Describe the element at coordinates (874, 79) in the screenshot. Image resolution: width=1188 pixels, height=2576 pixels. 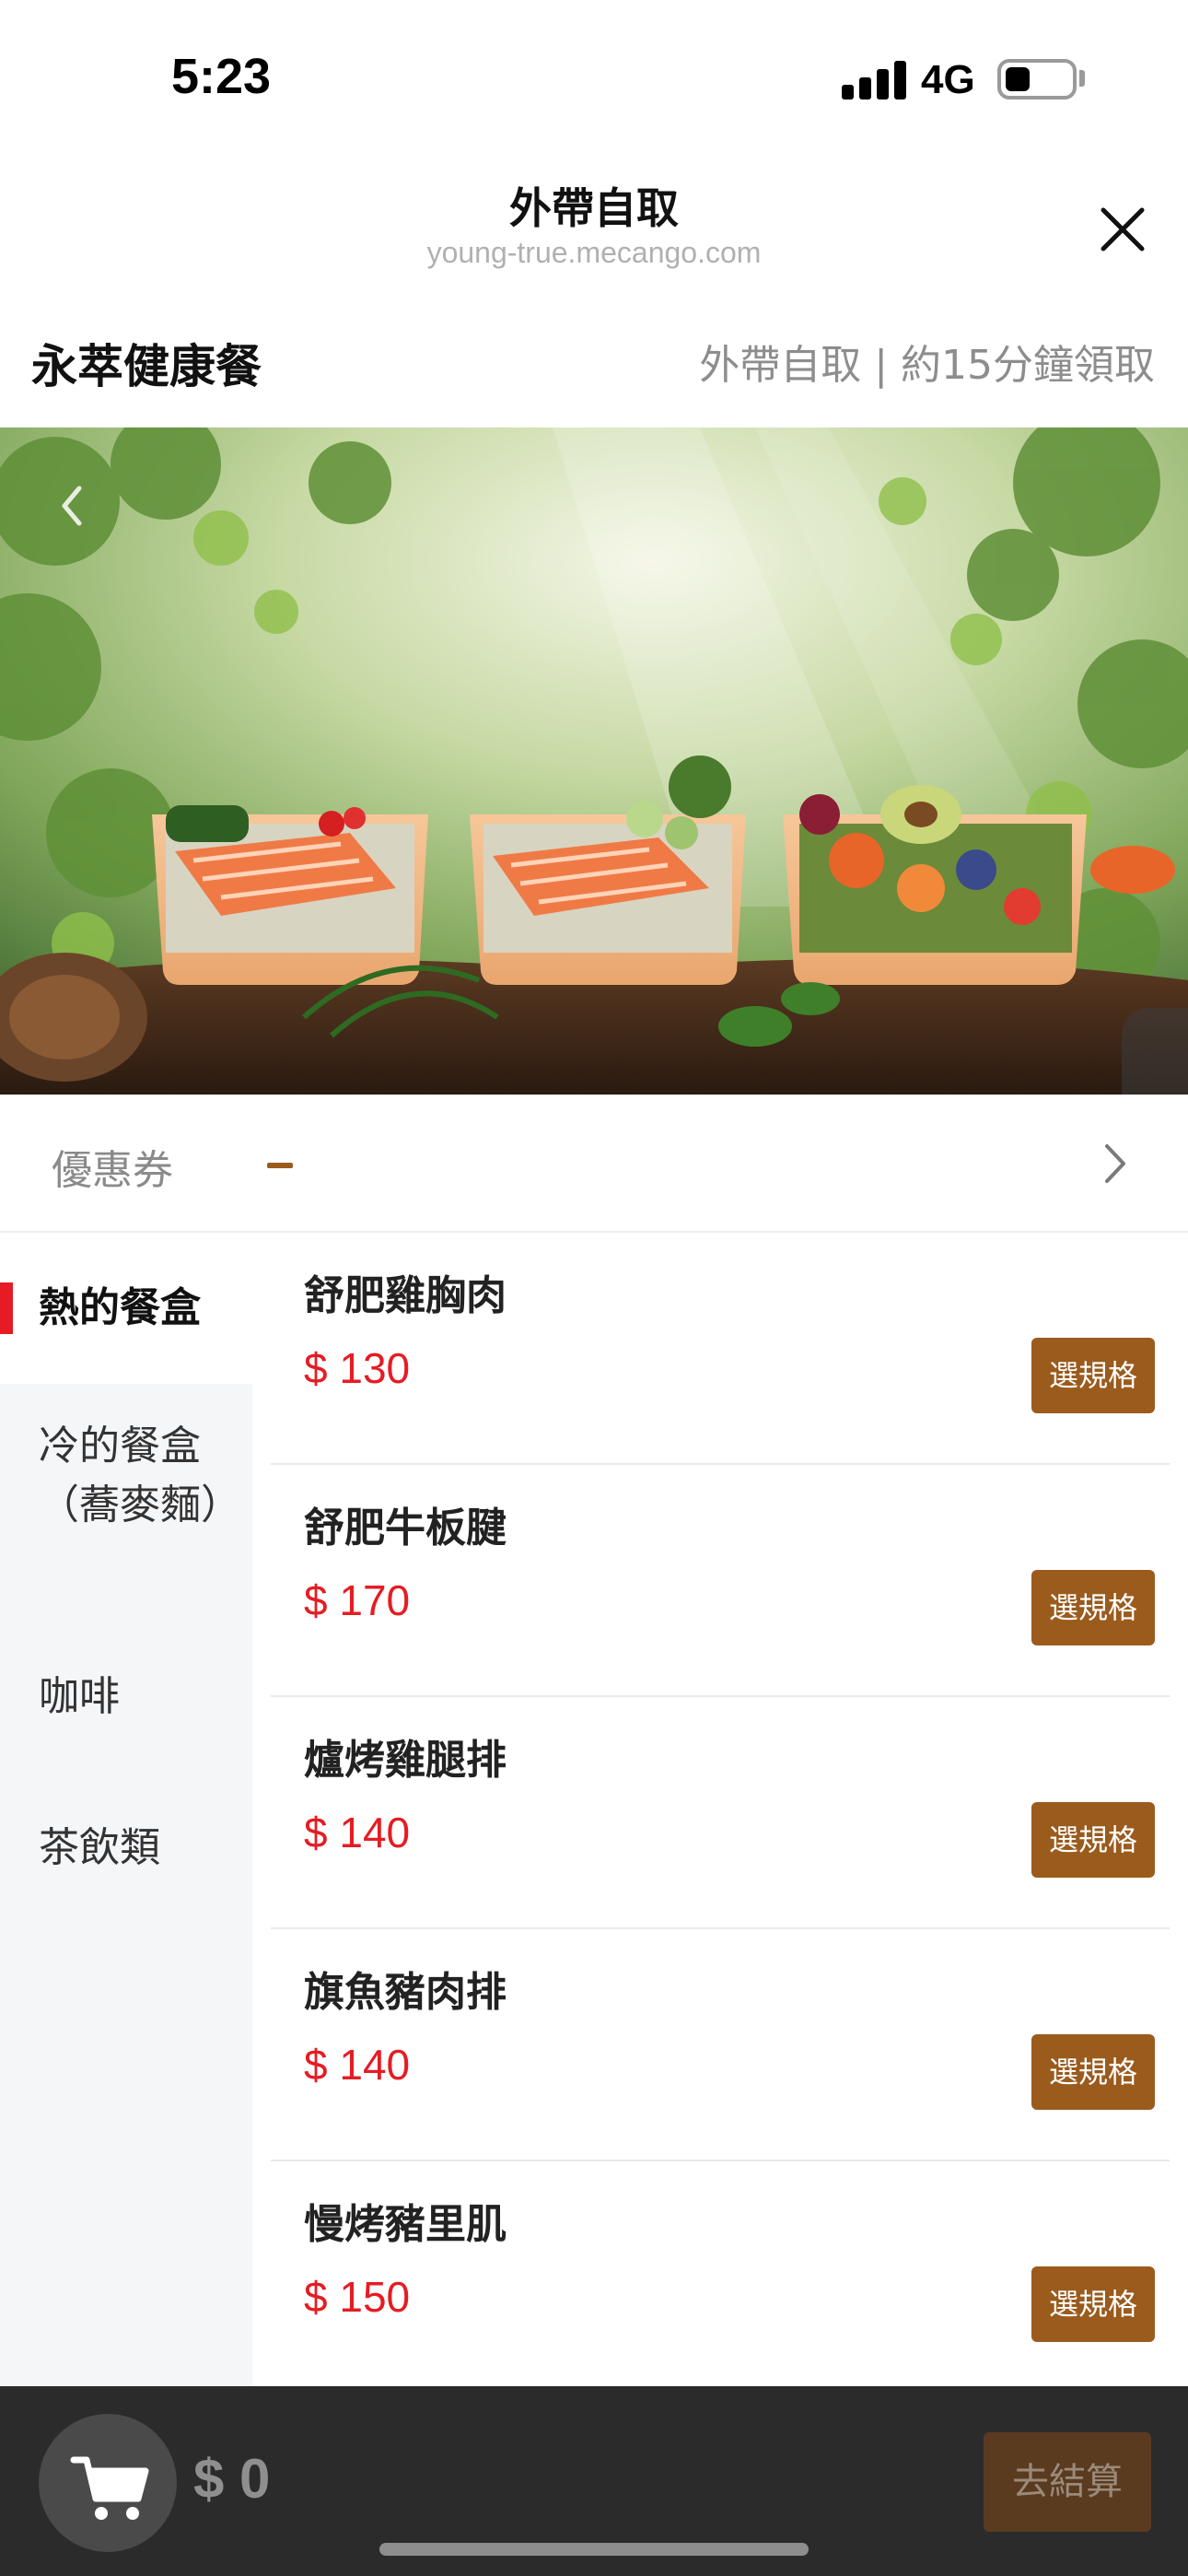
I see `signal-icon` at that location.